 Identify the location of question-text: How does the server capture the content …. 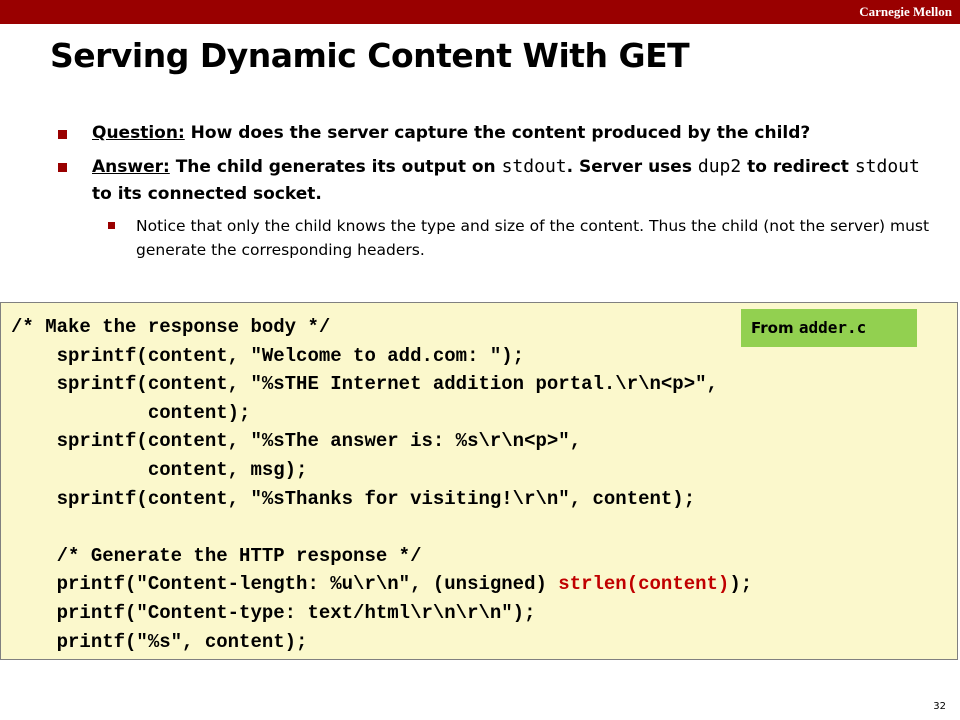
(497, 133).